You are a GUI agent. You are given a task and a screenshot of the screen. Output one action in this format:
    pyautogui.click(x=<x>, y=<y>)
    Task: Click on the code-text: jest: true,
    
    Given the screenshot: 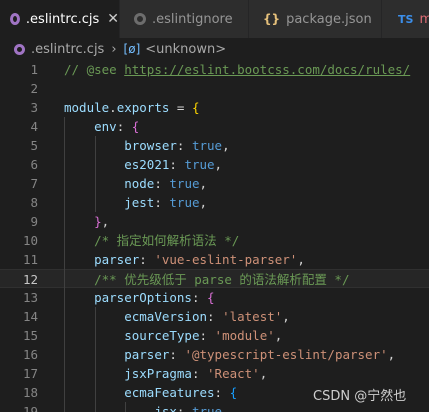 What is the action you would take?
    pyautogui.click(x=135, y=202)
    